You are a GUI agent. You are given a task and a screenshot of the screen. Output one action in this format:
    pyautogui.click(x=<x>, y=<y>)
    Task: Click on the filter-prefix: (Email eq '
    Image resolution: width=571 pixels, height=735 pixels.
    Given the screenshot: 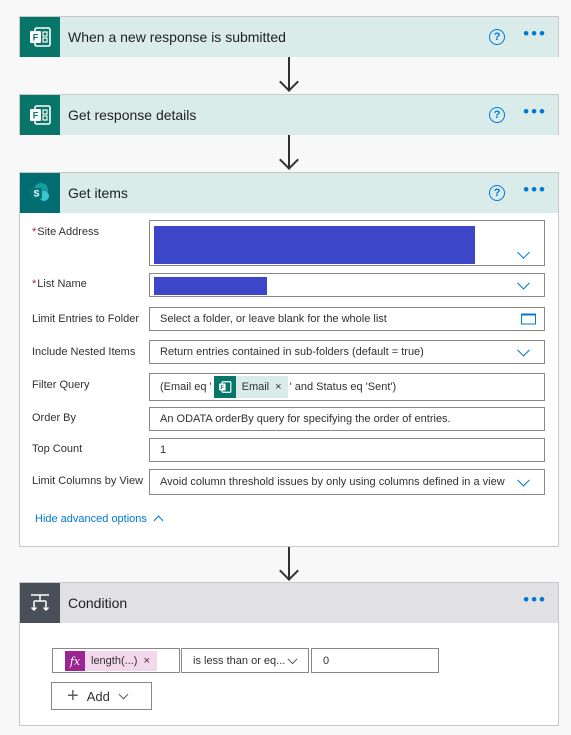 What is the action you would take?
    pyautogui.click(x=186, y=387)
    